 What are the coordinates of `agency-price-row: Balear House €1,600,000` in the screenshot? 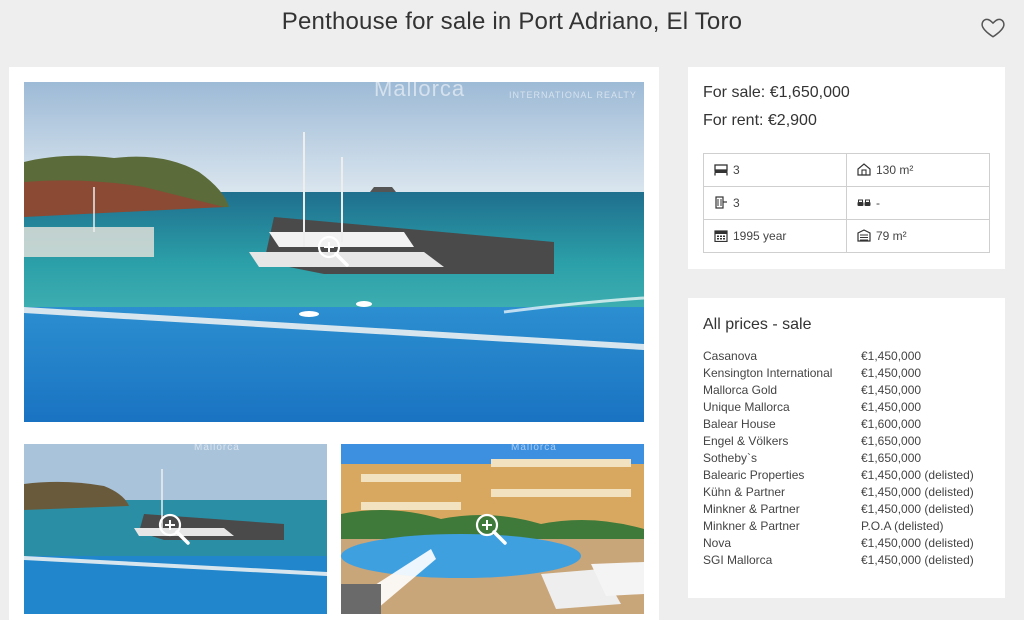 It's located at (853, 425).